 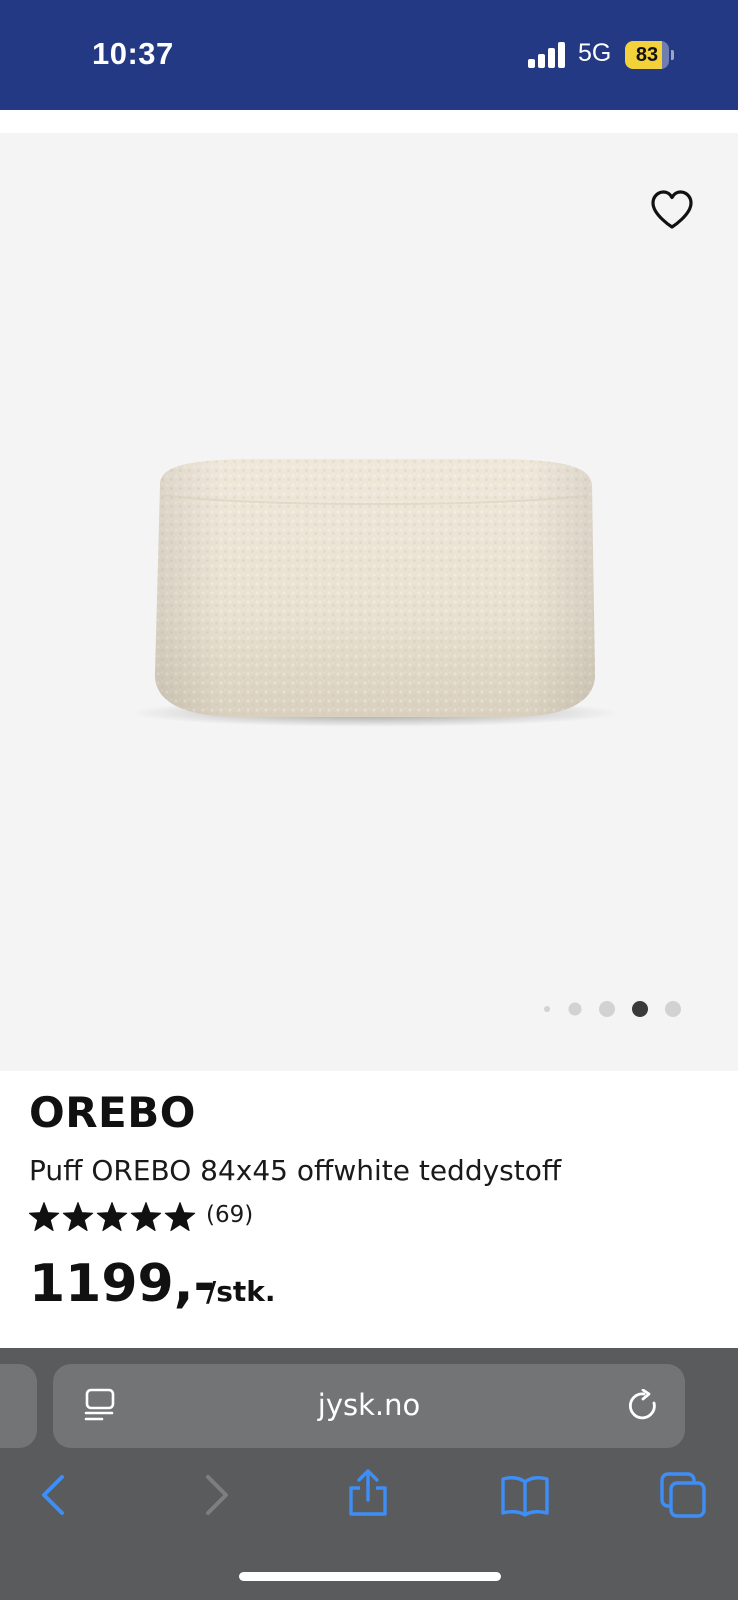 I want to click on review-count: (69), so click(x=229, y=1215).